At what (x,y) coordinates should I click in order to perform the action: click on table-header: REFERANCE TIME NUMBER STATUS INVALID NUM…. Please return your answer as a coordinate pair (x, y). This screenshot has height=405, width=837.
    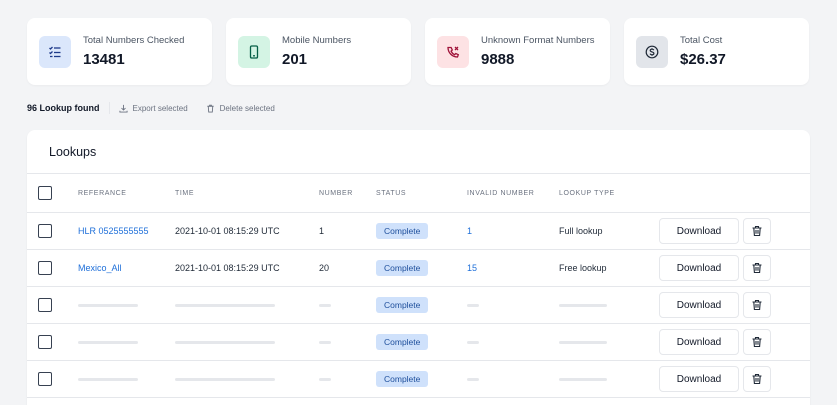
    Looking at the image, I should click on (418, 193).